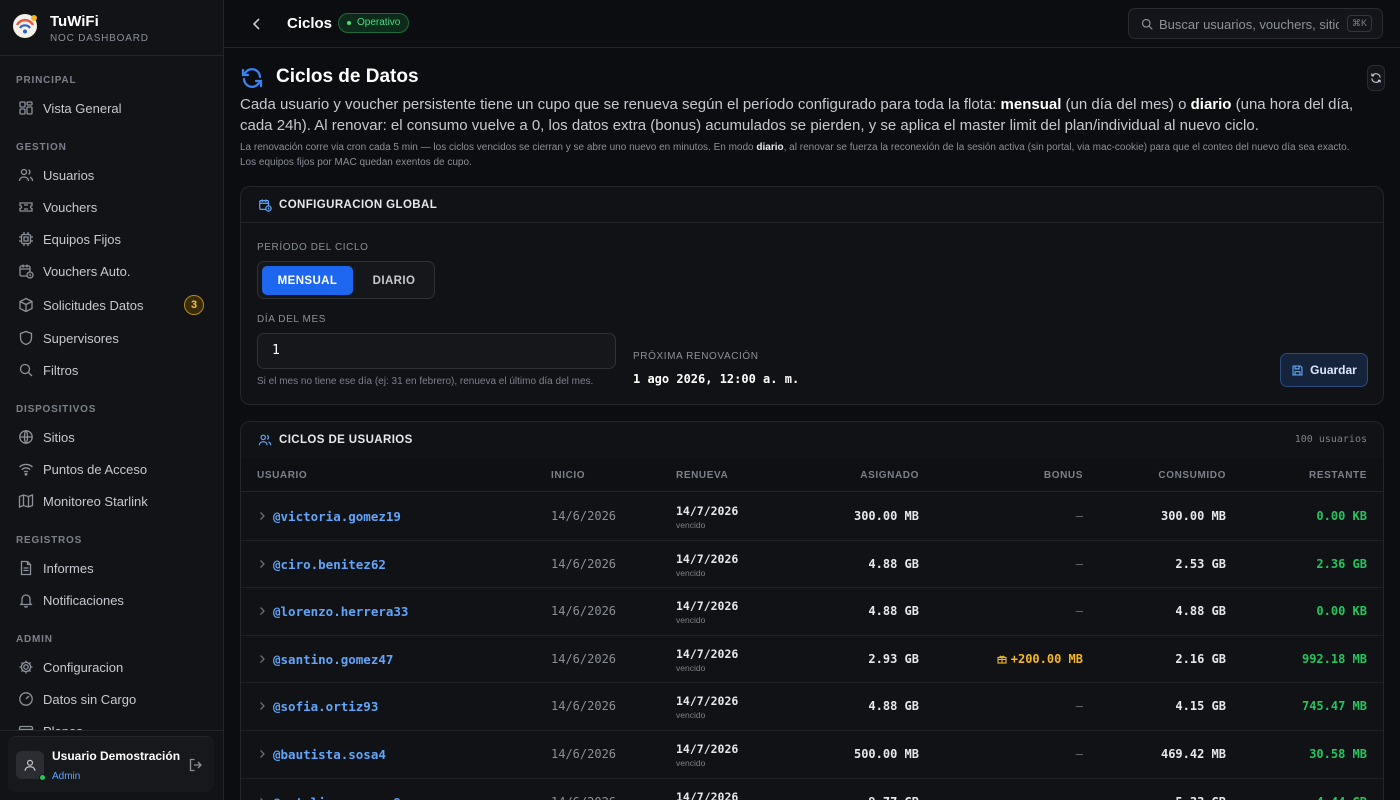  I want to click on col-inicio: INICIO, so click(568, 475).